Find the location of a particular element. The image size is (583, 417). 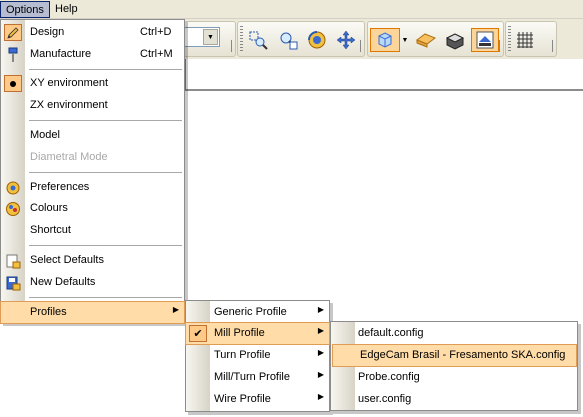

menu-item-turn-profile: Turn Profile ▶ is located at coordinates (257, 355).